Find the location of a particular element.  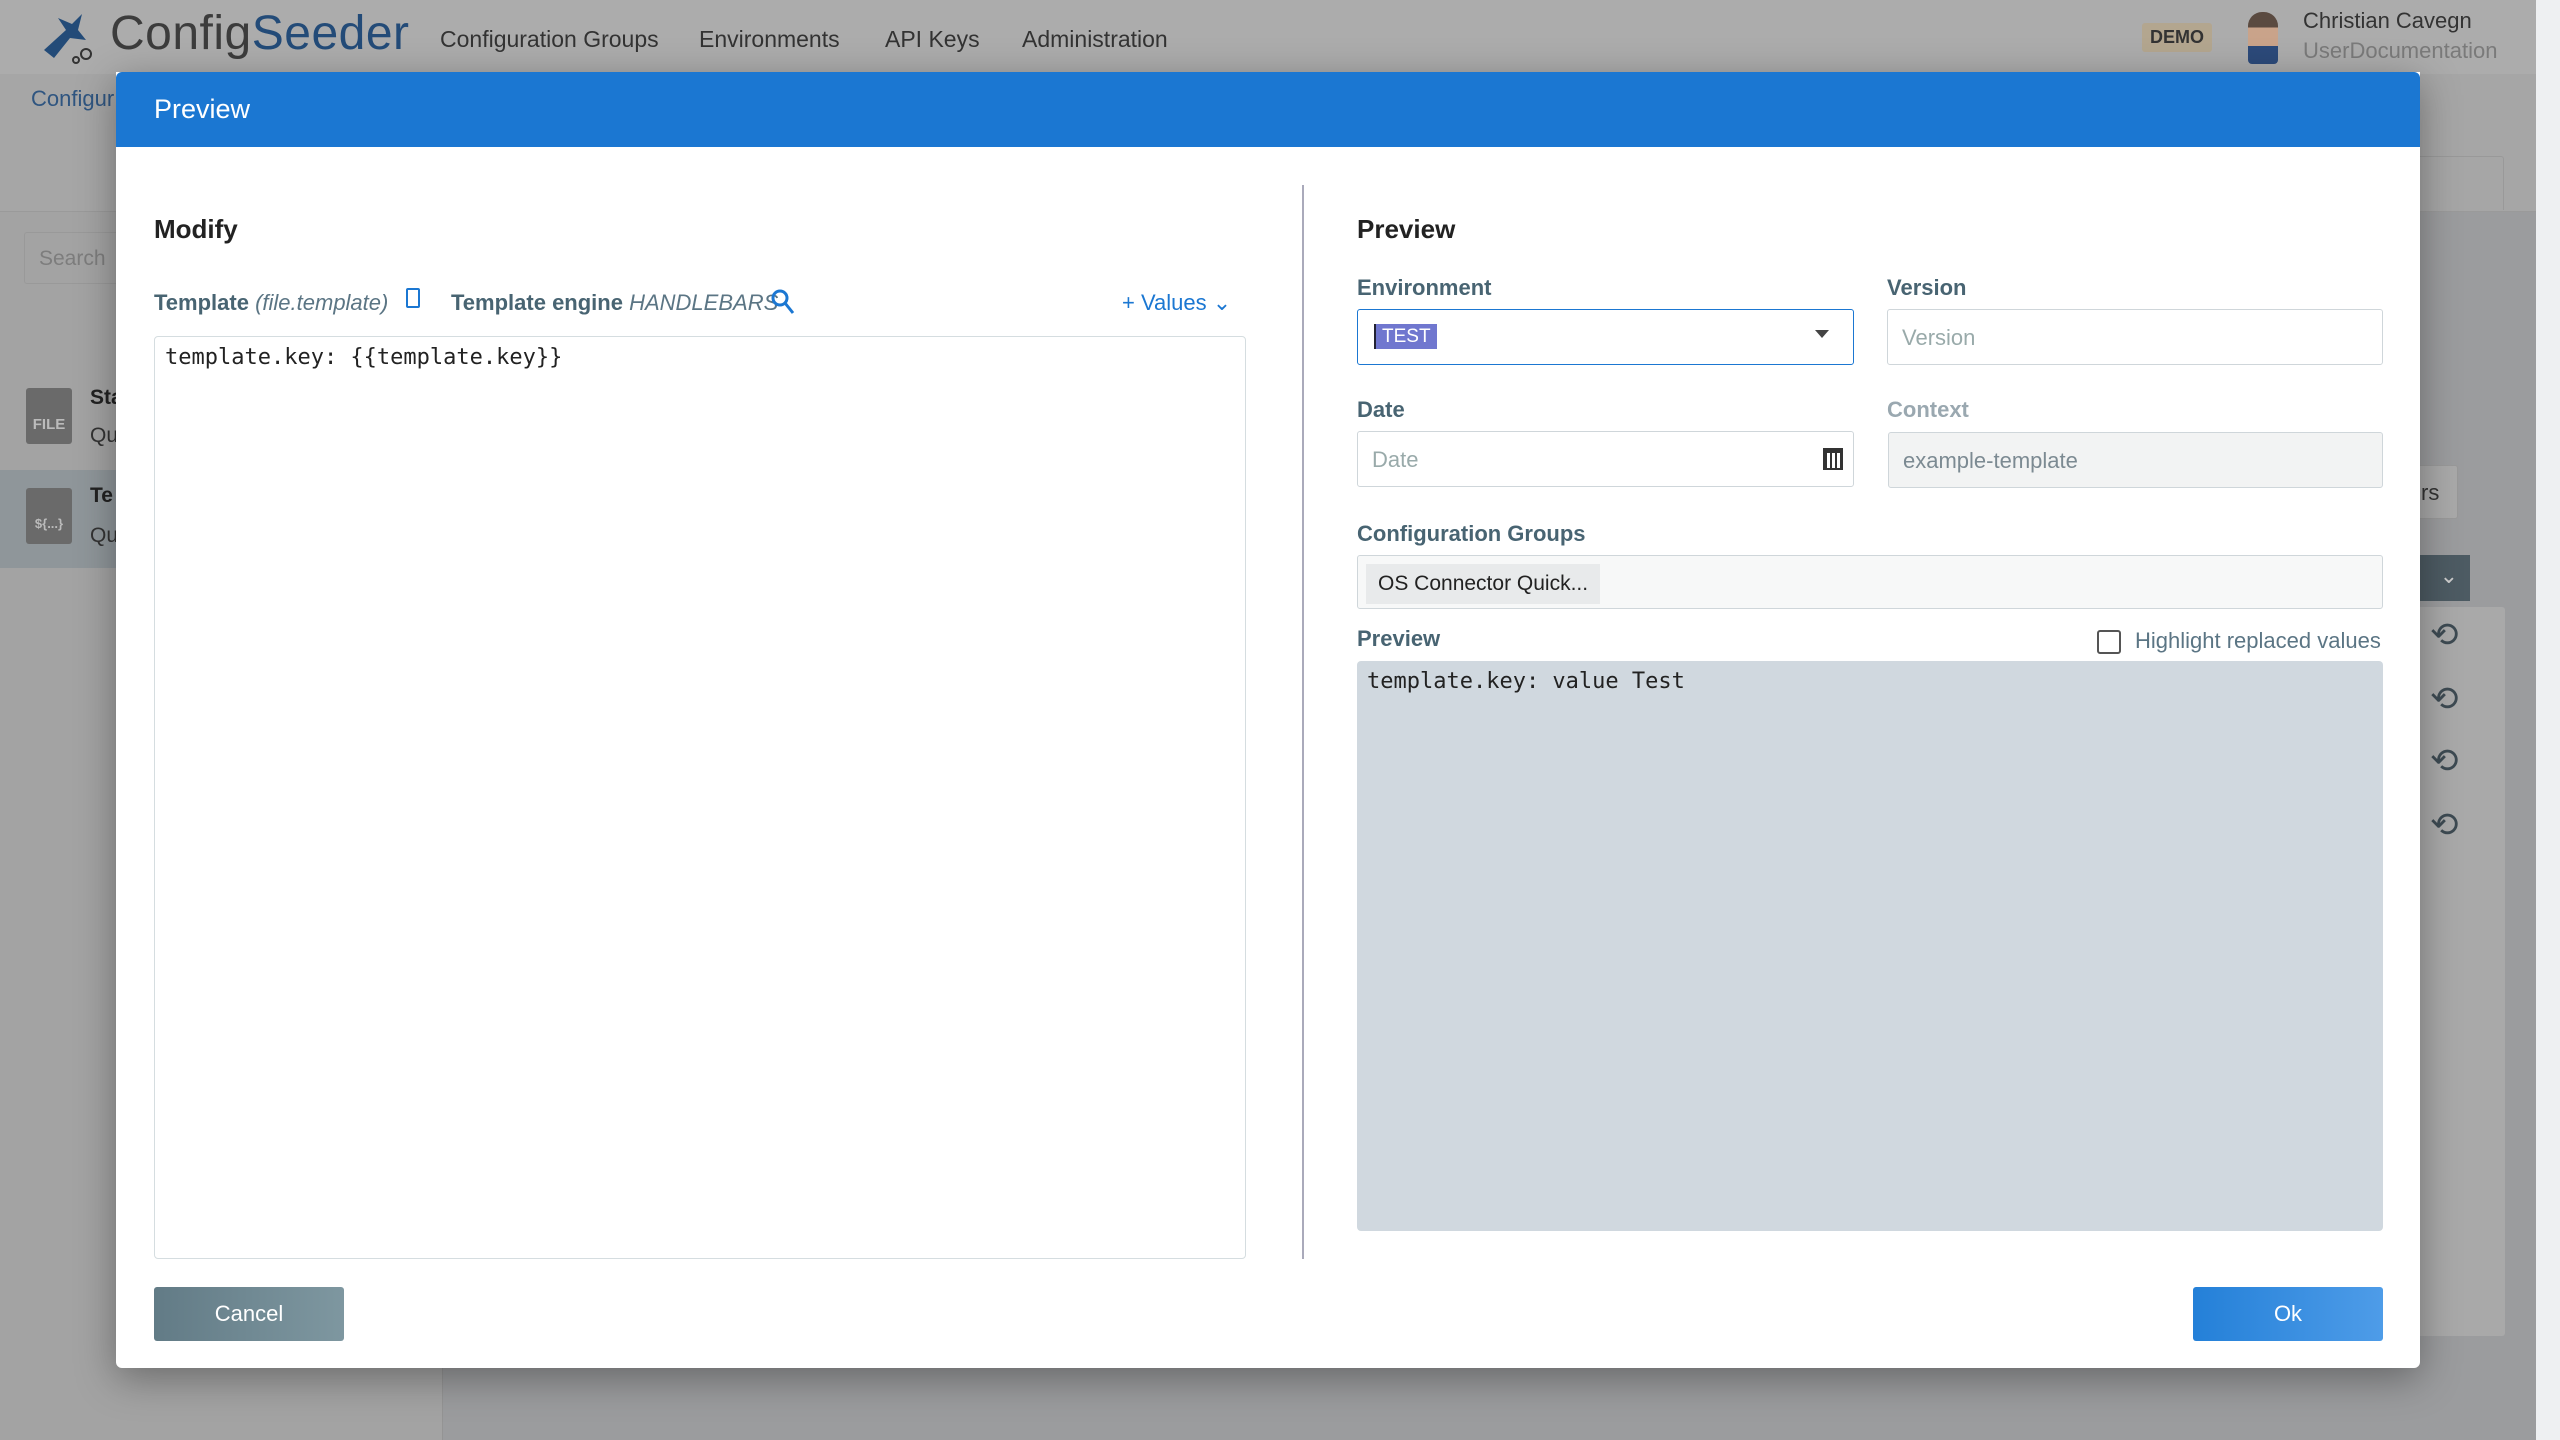

template-label: Template (file.template) is located at coordinates (271, 302).